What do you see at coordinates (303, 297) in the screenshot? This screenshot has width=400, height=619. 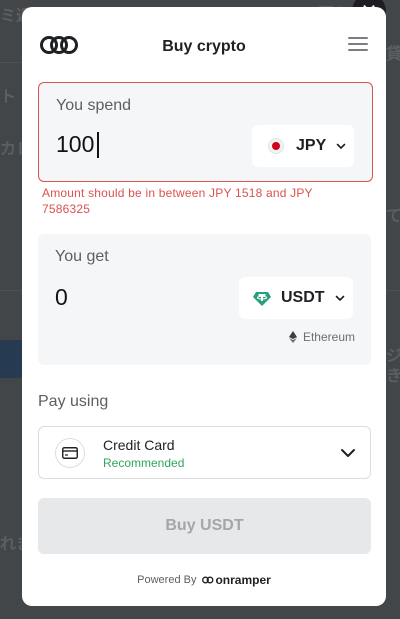 I see `receive-currency-label: USDT` at bounding box center [303, 297].